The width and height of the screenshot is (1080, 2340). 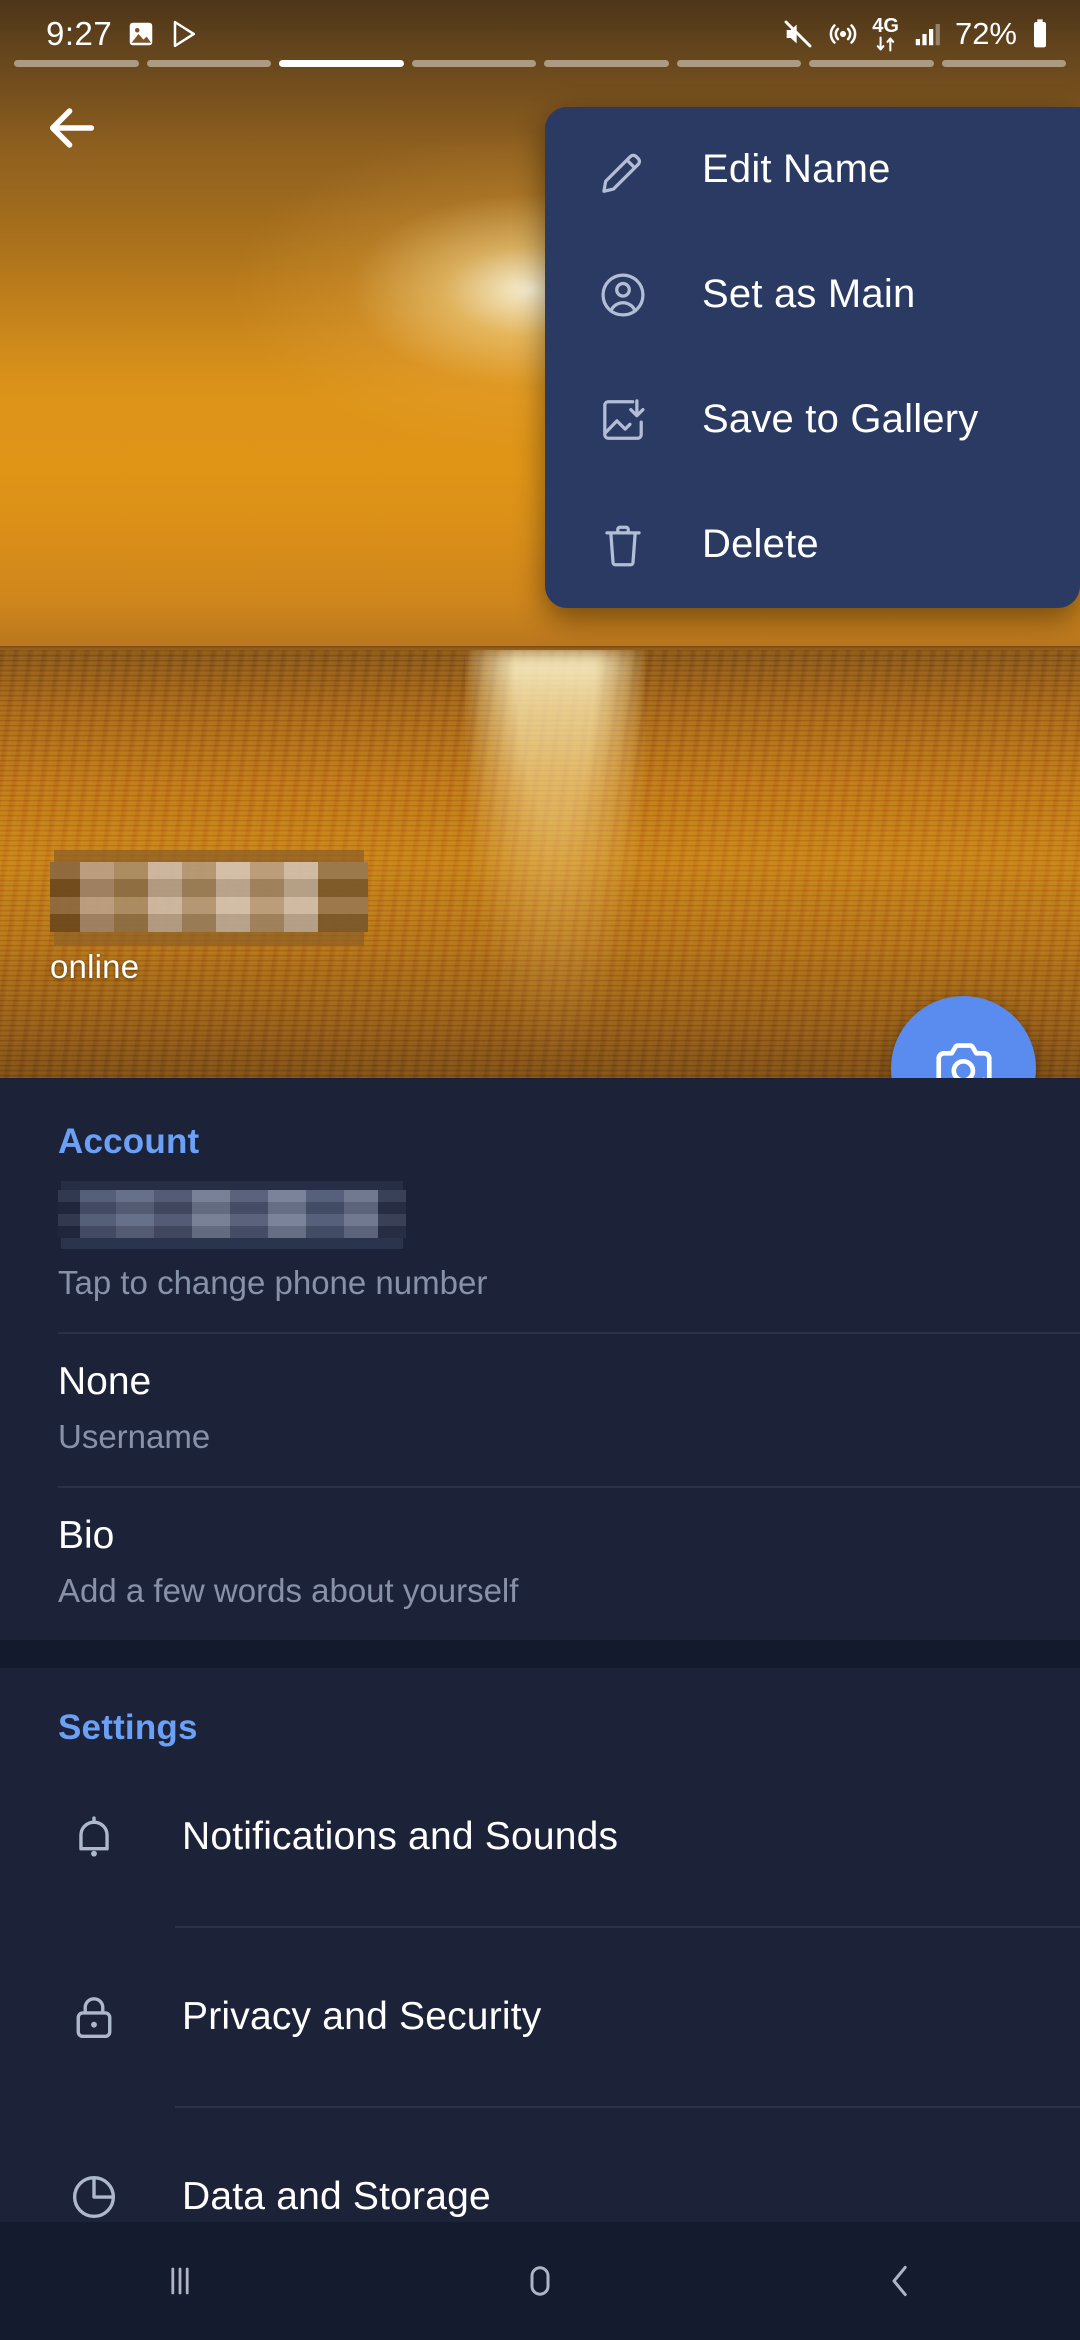 I want to click on network-4g-icon: 4G, so click(x=885, y=34).